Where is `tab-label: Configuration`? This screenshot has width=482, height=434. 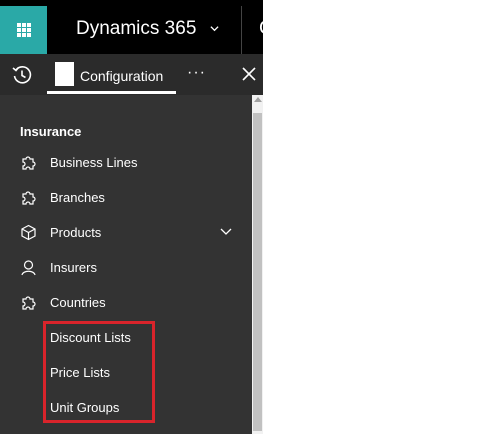 tab-label: Configuration is located at coordinates (122, 76).